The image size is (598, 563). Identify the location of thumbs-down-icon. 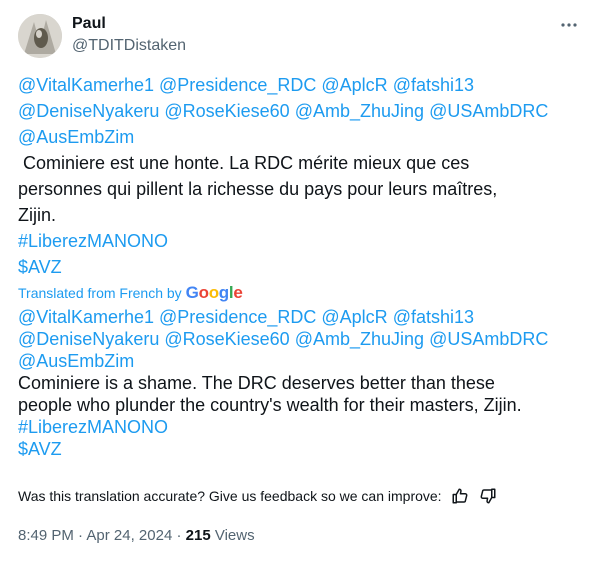
(488, 496).